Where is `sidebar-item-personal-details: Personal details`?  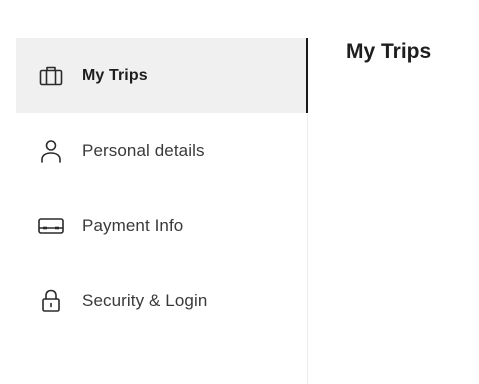 sidebar-item-personal-details: Personal details is located at coordinates (162, 150).